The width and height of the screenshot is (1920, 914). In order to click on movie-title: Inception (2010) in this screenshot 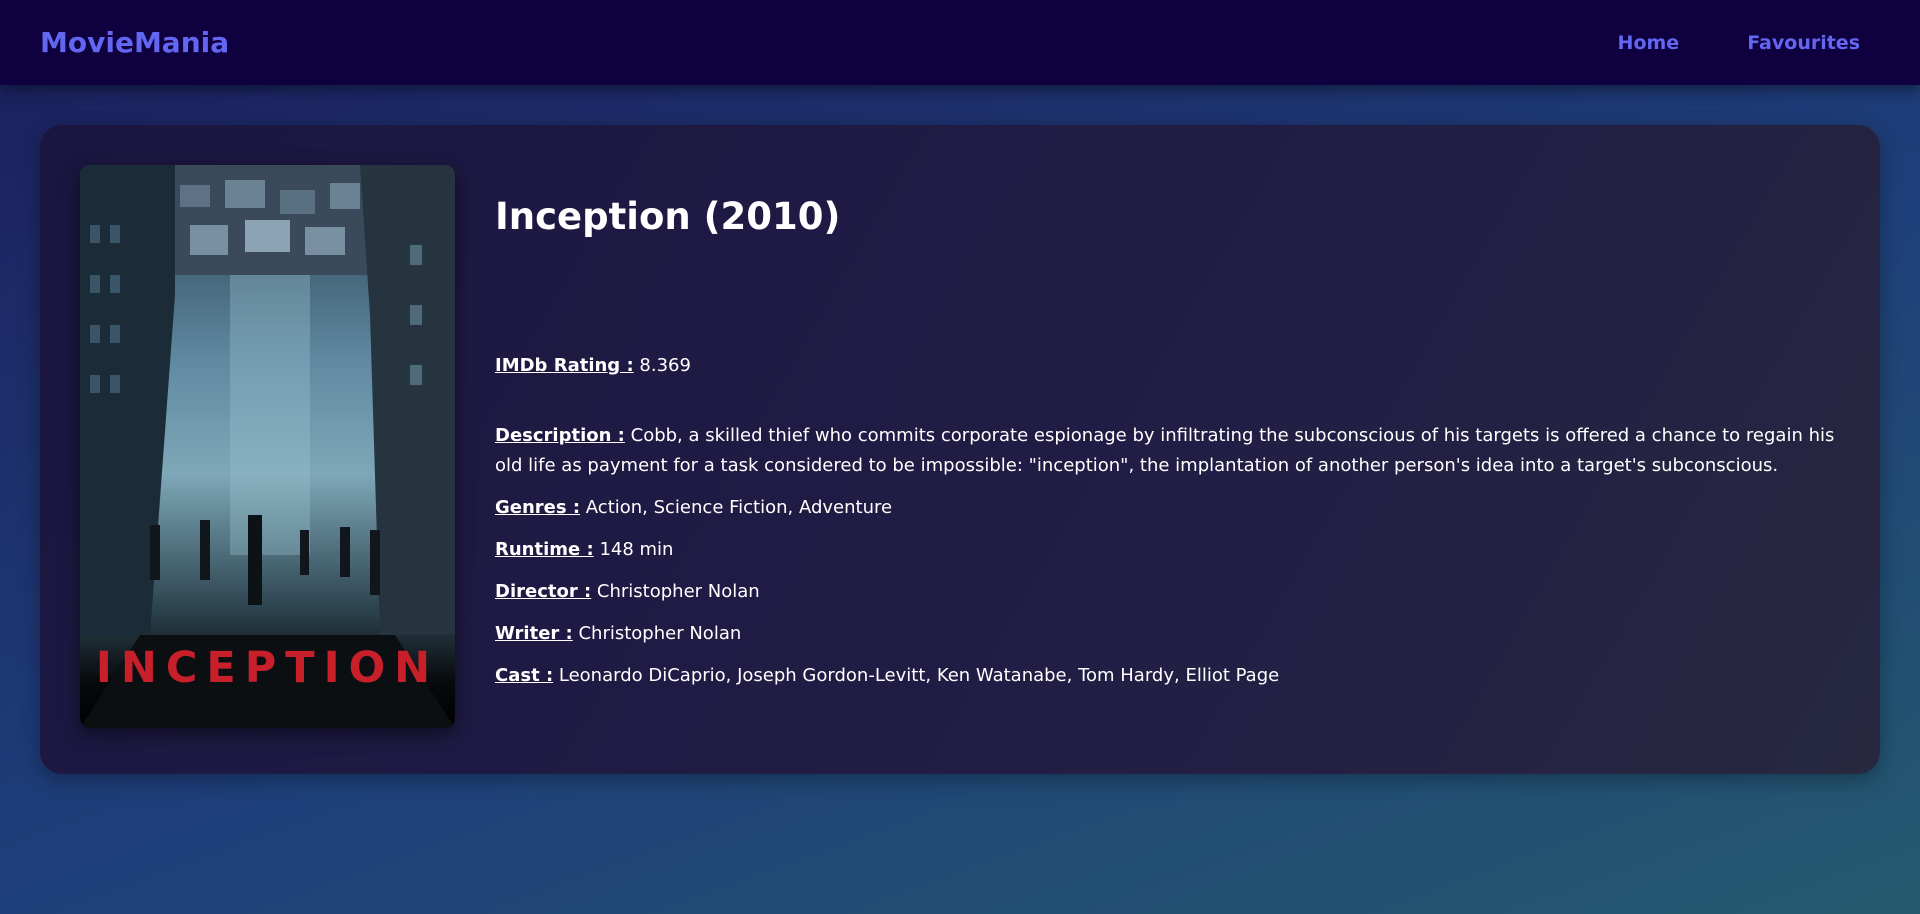, I will do `click(668, 216)`.